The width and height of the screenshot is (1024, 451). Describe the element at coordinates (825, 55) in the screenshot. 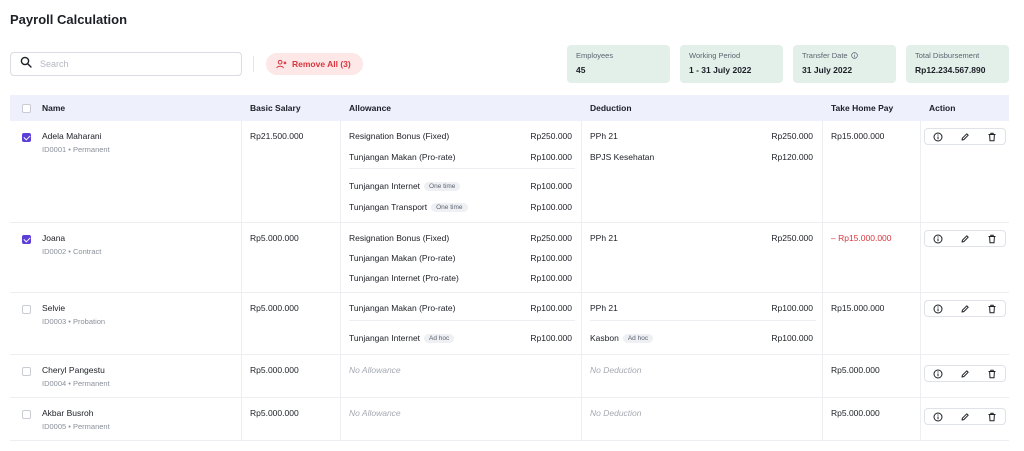

I see `stat-label: Transfer Date` at that location.